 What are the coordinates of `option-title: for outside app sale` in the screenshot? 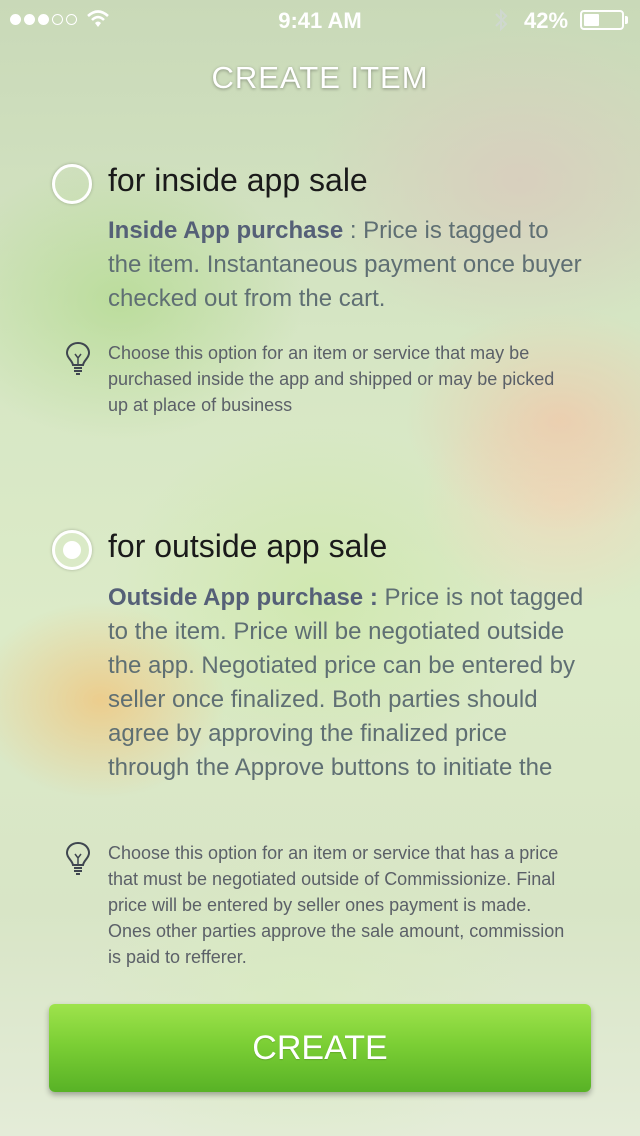 It's located at (248, 546).